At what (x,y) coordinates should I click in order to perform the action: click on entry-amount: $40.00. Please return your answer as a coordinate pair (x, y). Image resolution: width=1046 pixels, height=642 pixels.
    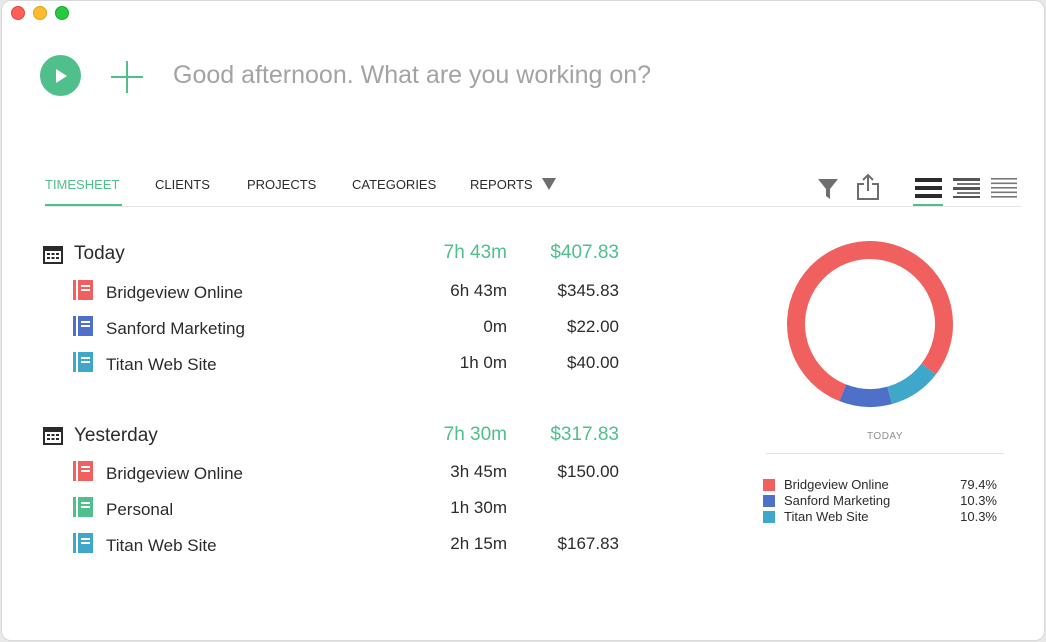
    Looking at the image, I should click on (593, 362).